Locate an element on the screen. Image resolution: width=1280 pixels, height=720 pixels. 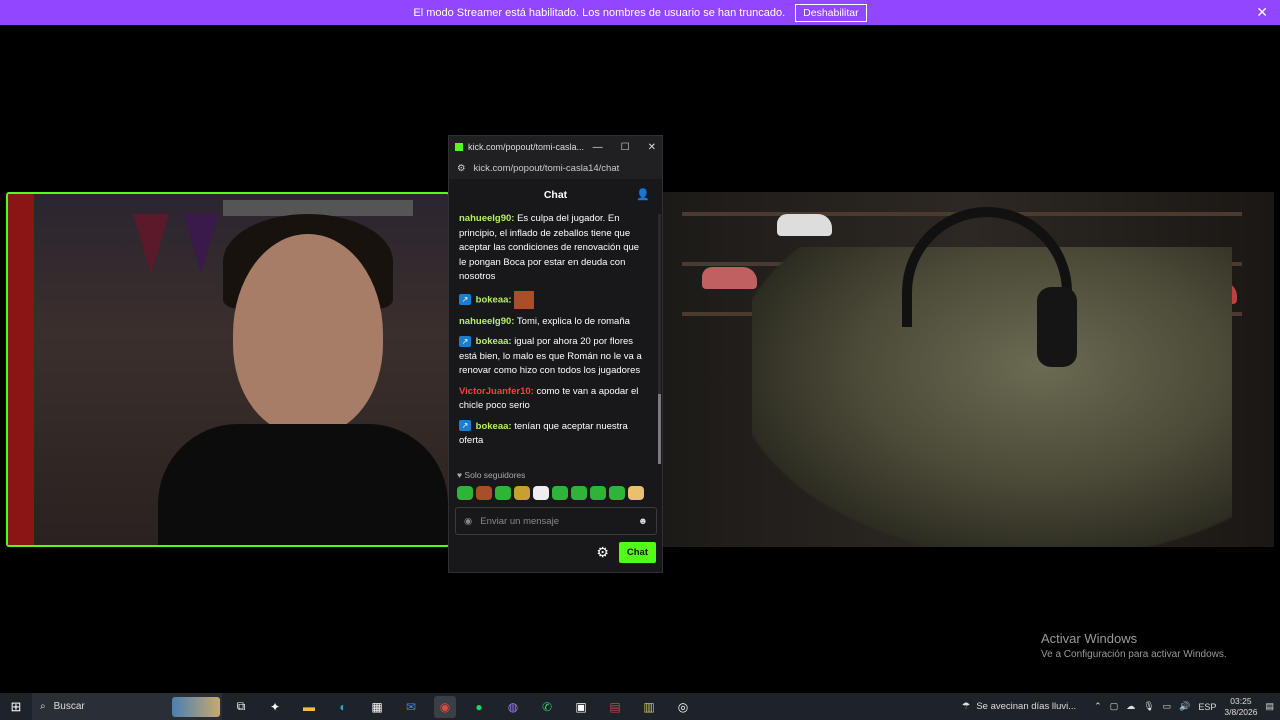
search-highlight-image is located at coordinates (196, 706).